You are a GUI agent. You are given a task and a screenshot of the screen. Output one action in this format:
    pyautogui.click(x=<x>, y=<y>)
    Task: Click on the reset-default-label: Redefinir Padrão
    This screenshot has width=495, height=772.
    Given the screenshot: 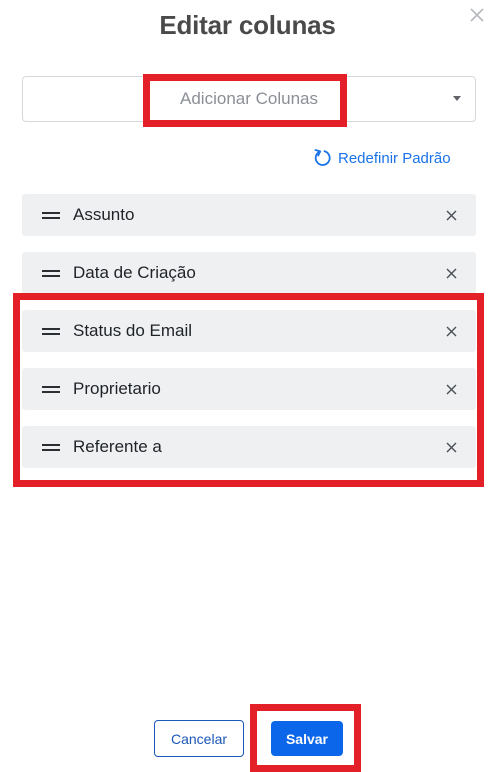 What is the action you would take?
    pyautogui.click(x=394, y=158)
    